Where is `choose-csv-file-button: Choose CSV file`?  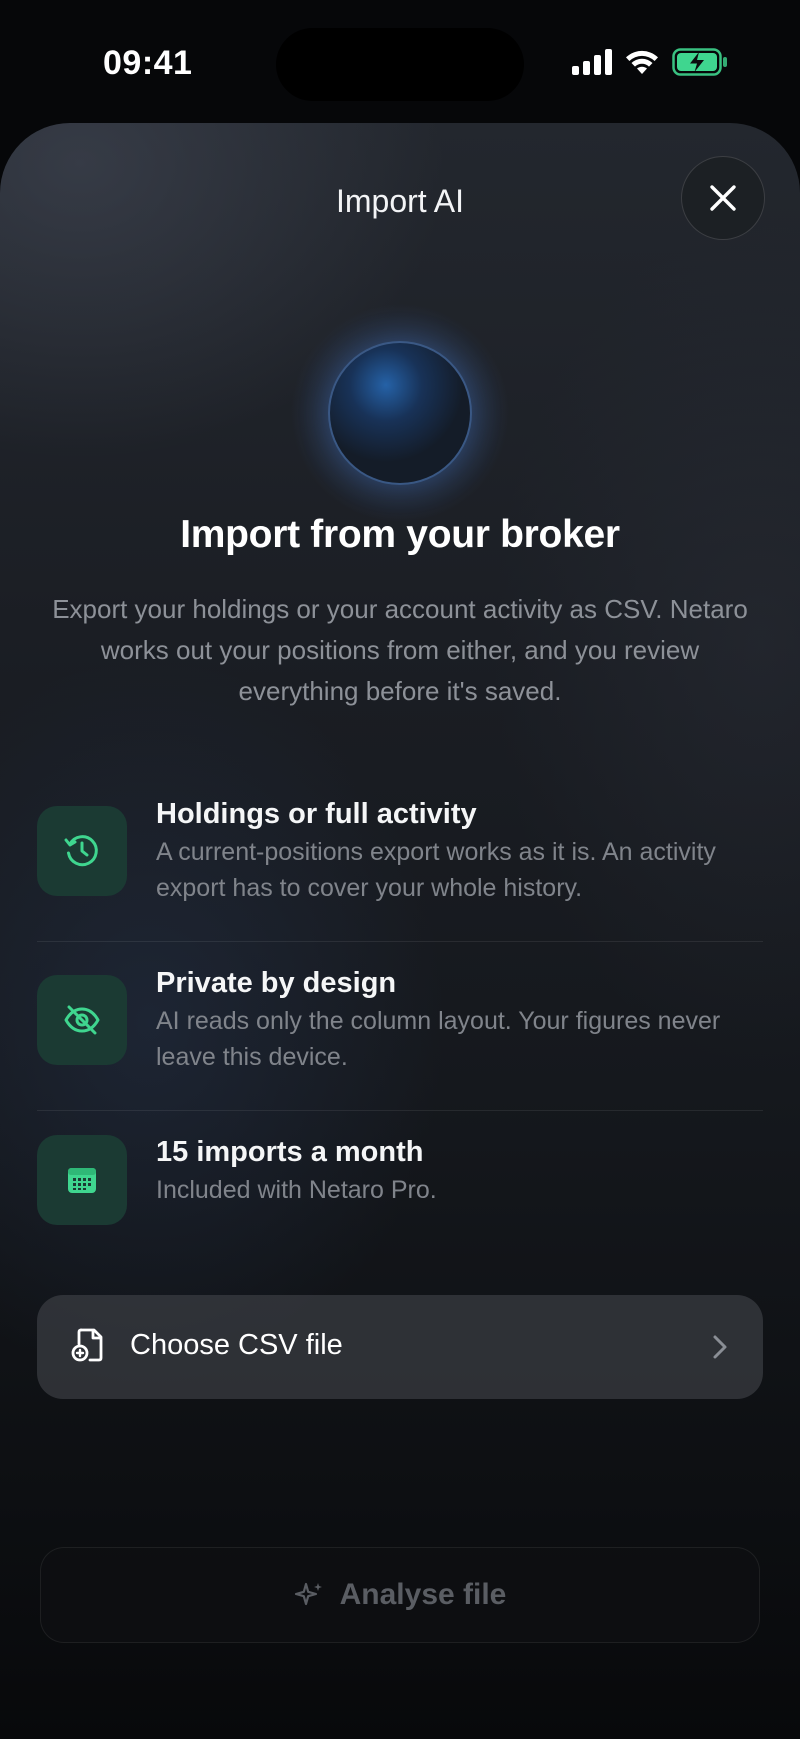
choose-csv-file-button: Choose CSV file is located at coordinates (400, 1347).